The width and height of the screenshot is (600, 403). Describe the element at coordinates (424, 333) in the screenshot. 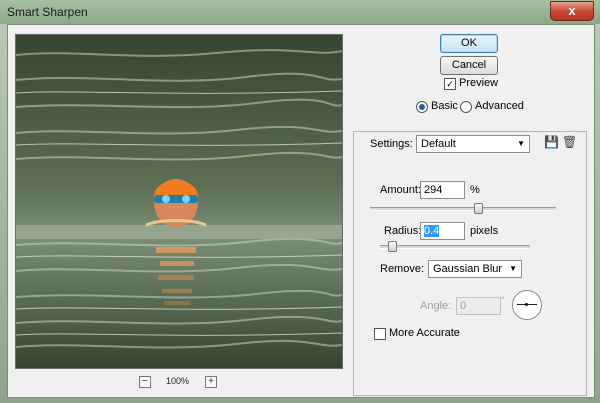

I see `more-accurate-label: More Accurate` at that location.